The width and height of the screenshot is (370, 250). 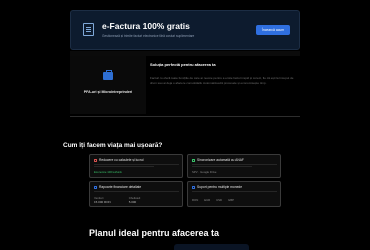 I want to click on benefit-title: Sincronizare automată cu ANAF, so click(x=220, y=160).